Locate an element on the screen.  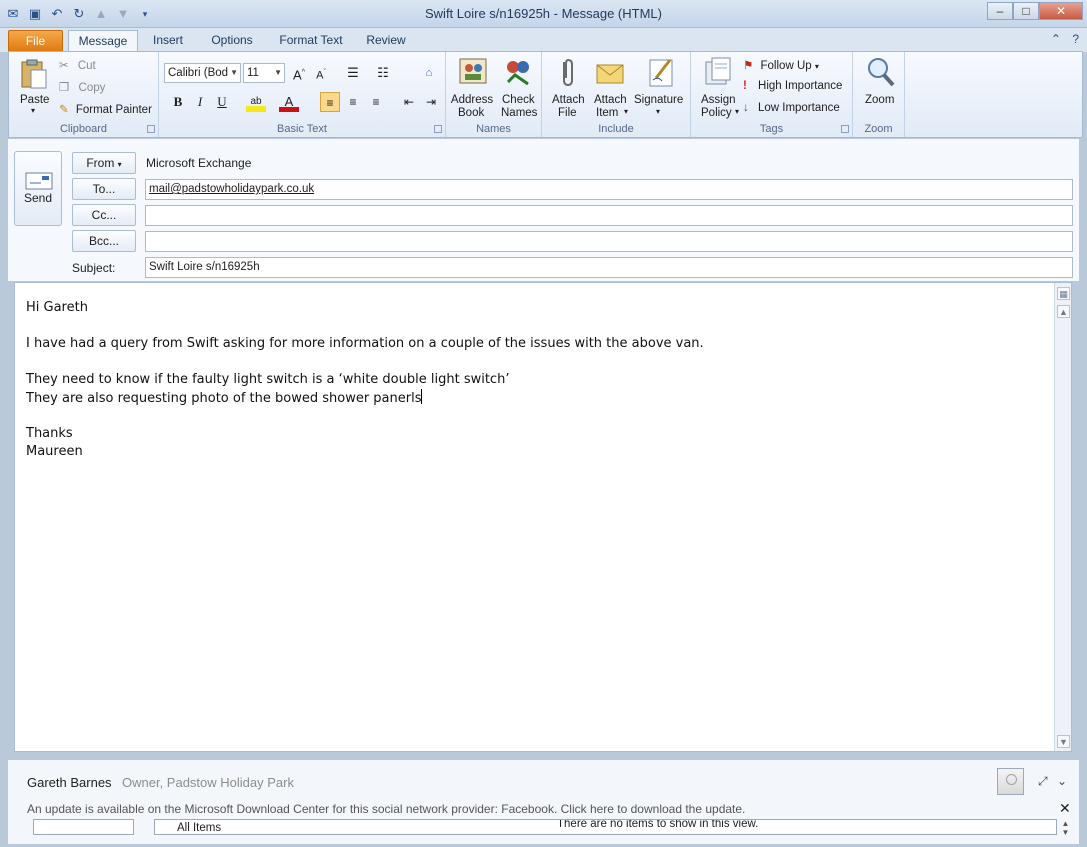
close-button: ✕ is located at coordinates (1061, 11).